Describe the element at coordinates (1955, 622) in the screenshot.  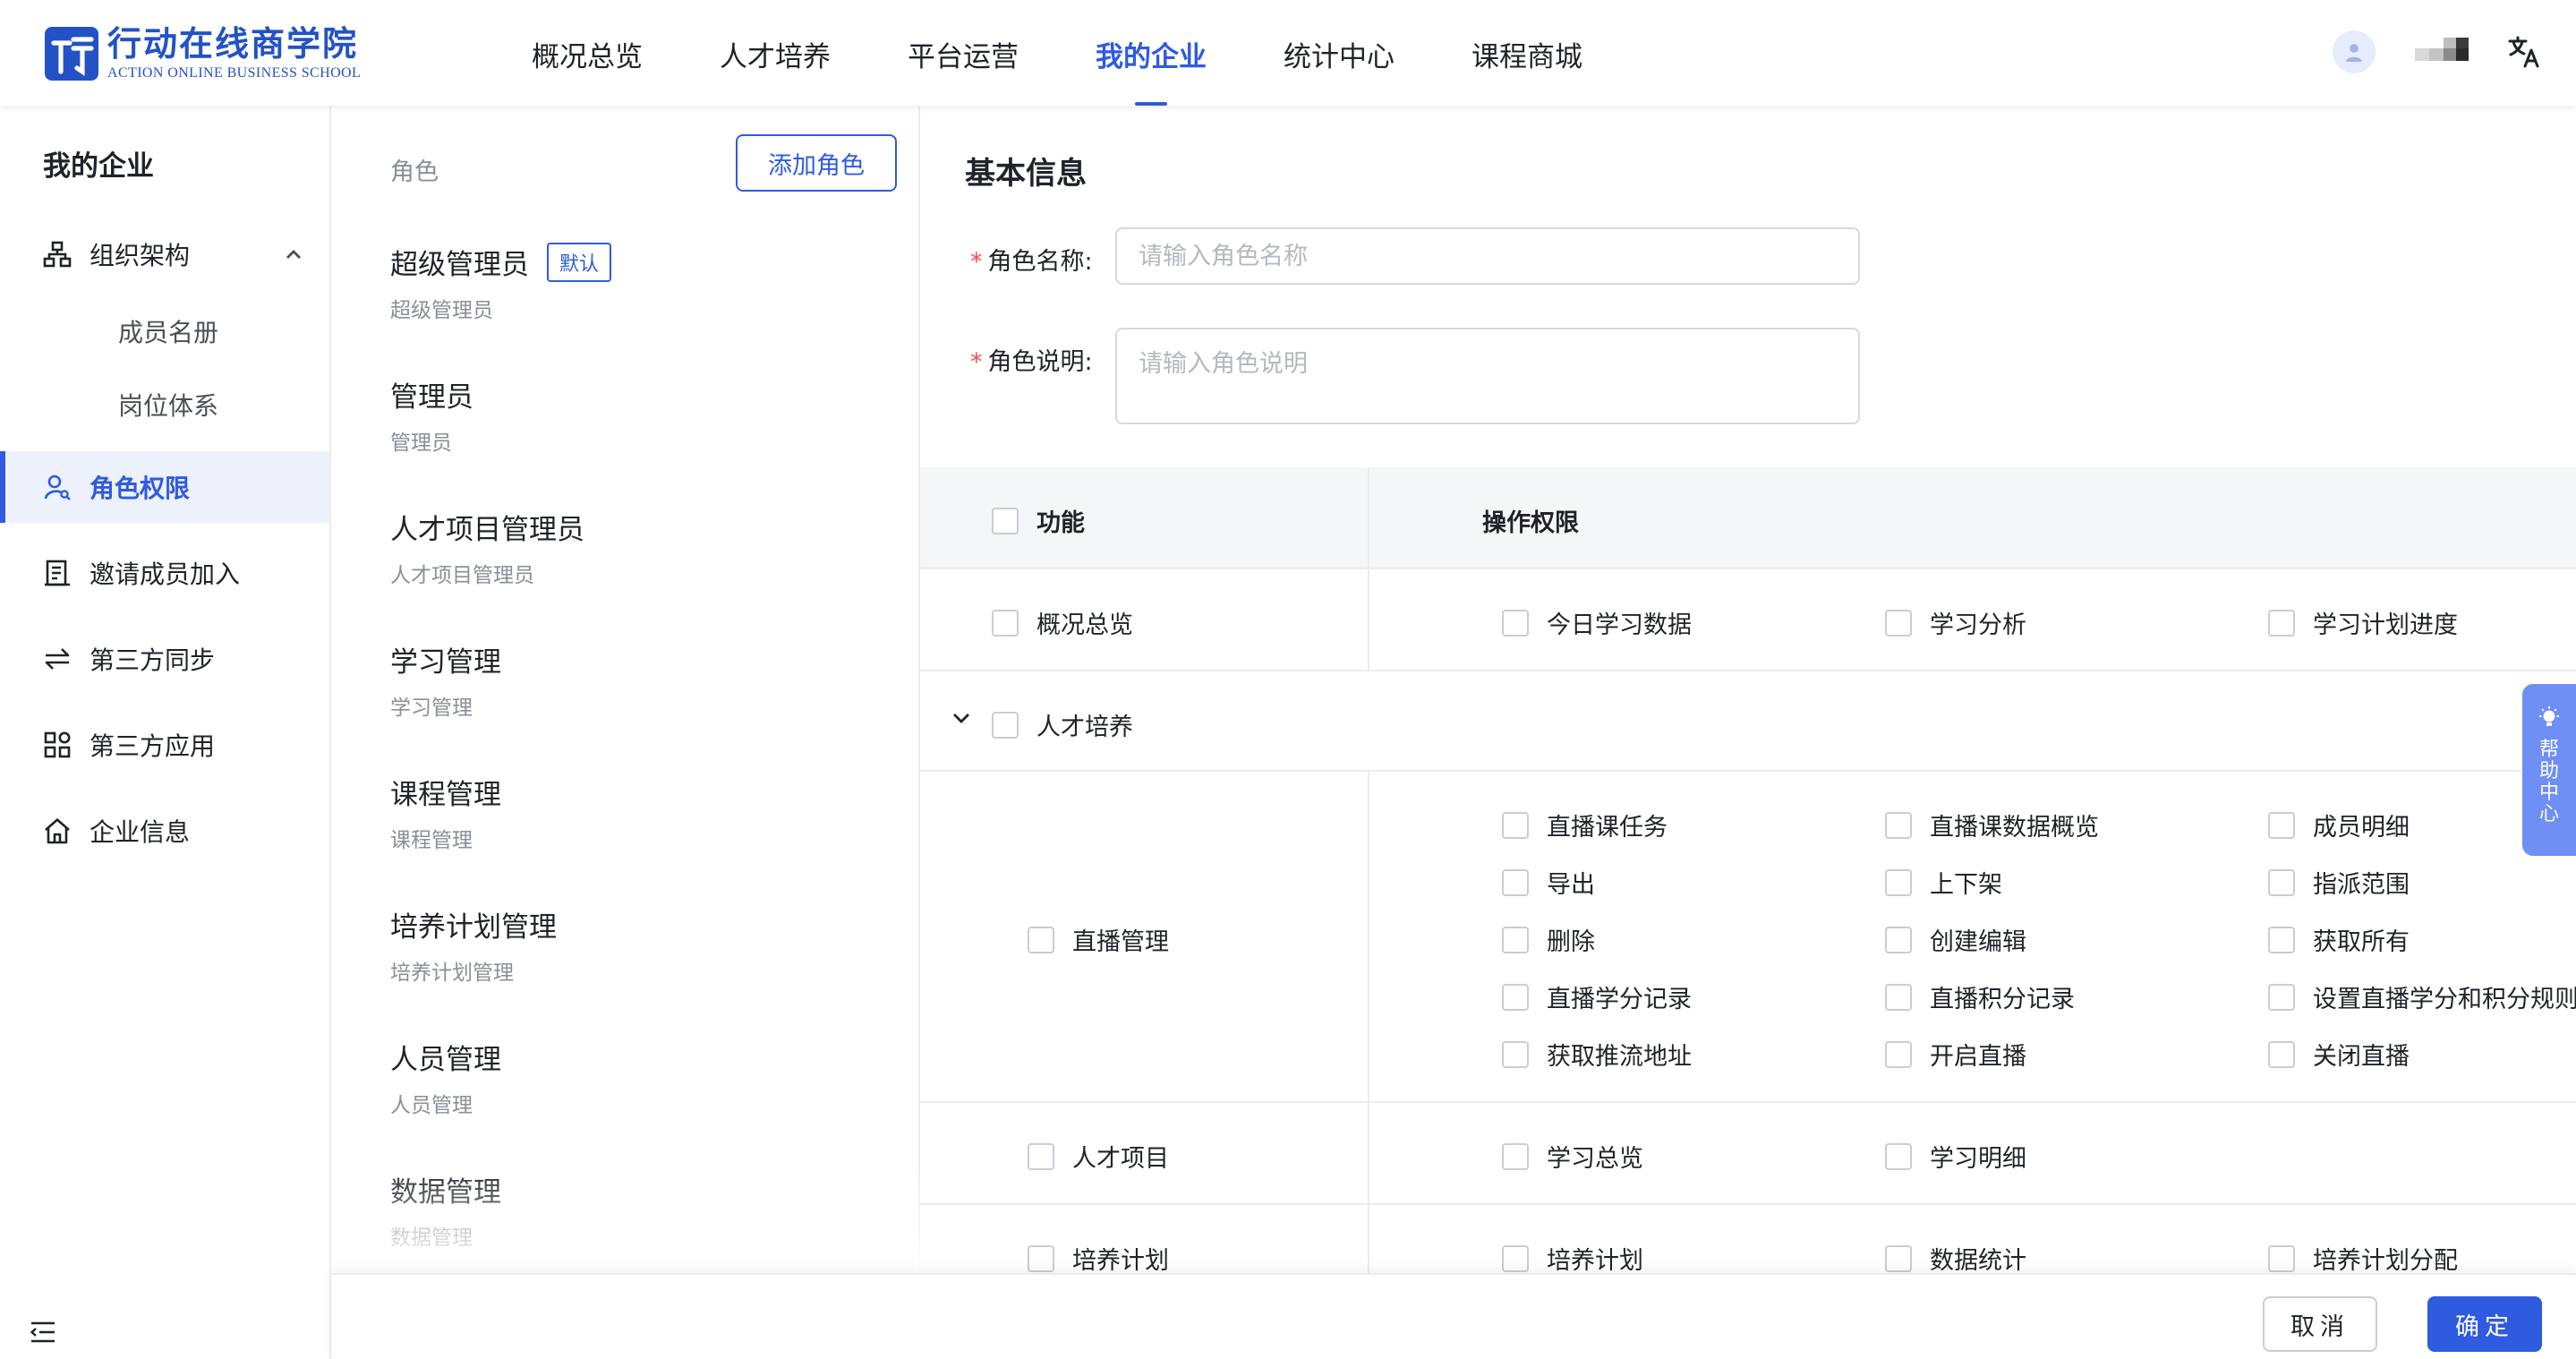
I see `perm-op: 学习分析` at that location.